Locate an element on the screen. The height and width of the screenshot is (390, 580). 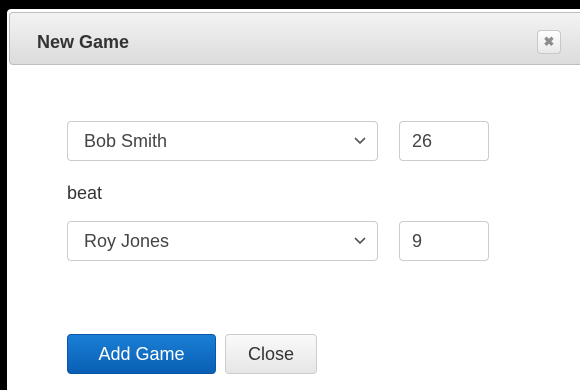
add-game-button: Add Game is located at coordinates (141, 354).